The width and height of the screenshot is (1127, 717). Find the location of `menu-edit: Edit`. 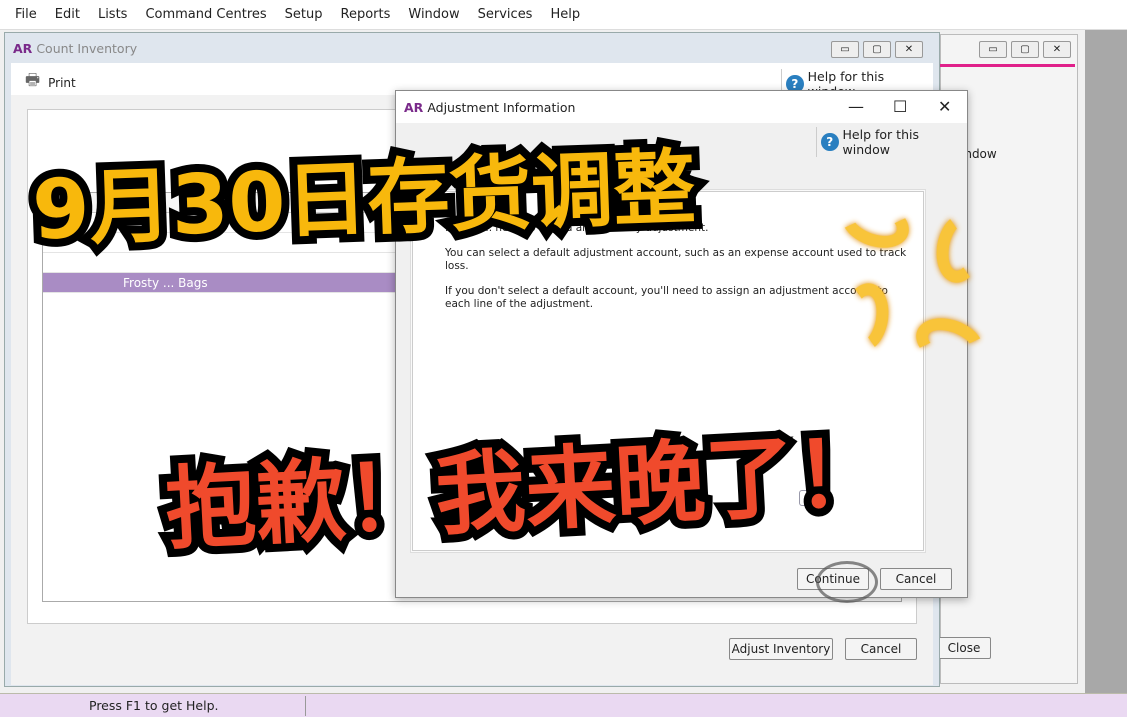

menu-edit: Edit is located at coordinates (67, 14).